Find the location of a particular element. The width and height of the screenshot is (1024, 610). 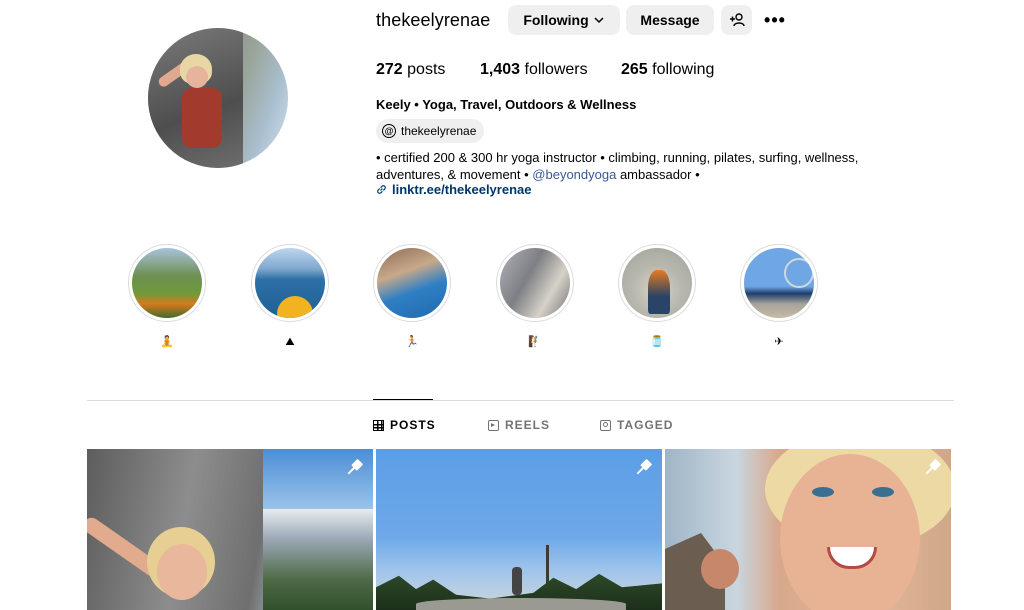

following-button-label: Following is located at coordinates (556, 20).